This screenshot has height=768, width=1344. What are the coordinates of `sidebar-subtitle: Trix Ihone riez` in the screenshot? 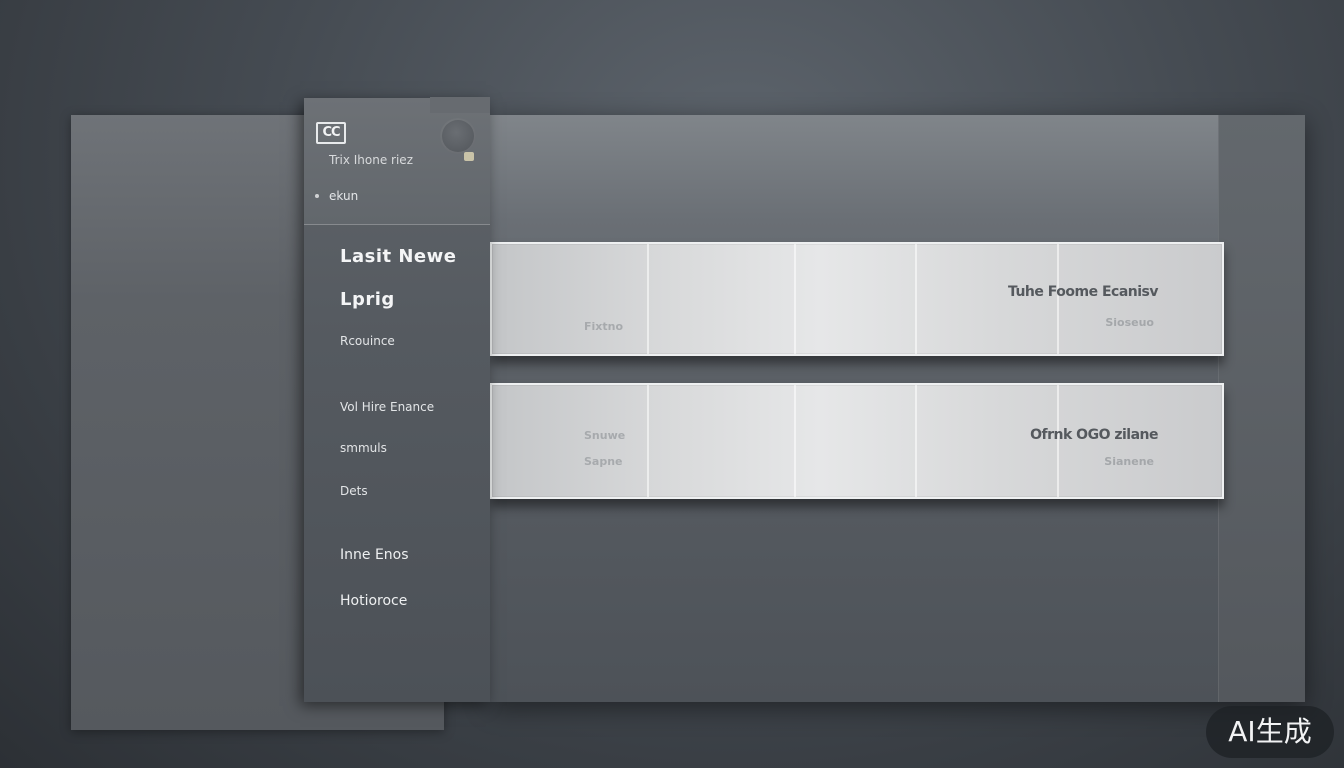 It's located at (371, 160).